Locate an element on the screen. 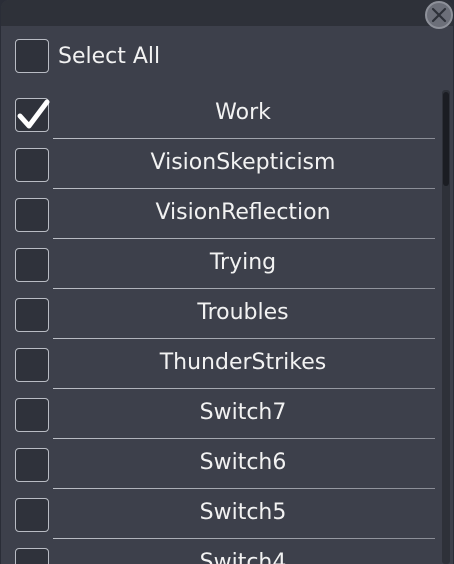  close-icon is located at coordinates (439, 15).